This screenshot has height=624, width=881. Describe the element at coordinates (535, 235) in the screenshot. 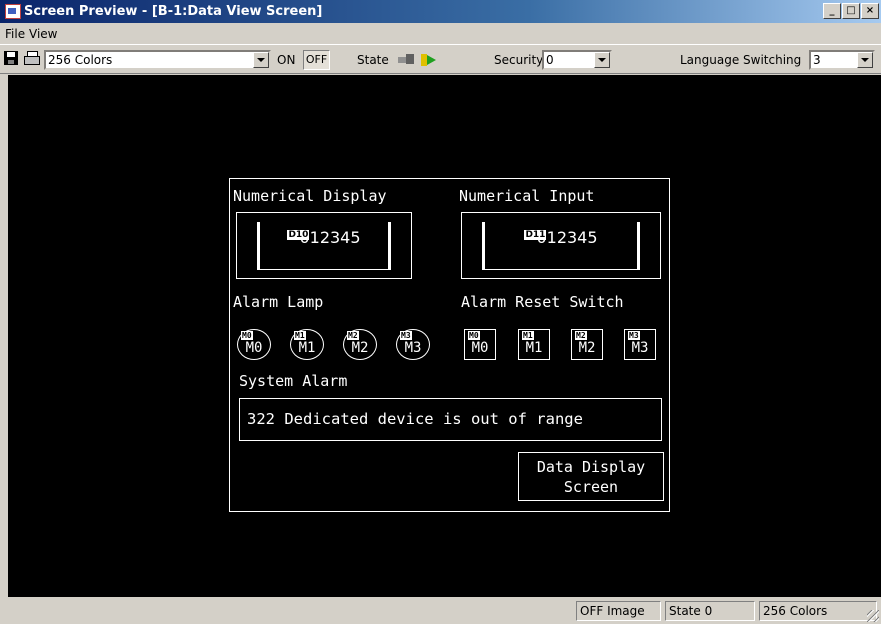

I see `device-tag: D11` at that location.